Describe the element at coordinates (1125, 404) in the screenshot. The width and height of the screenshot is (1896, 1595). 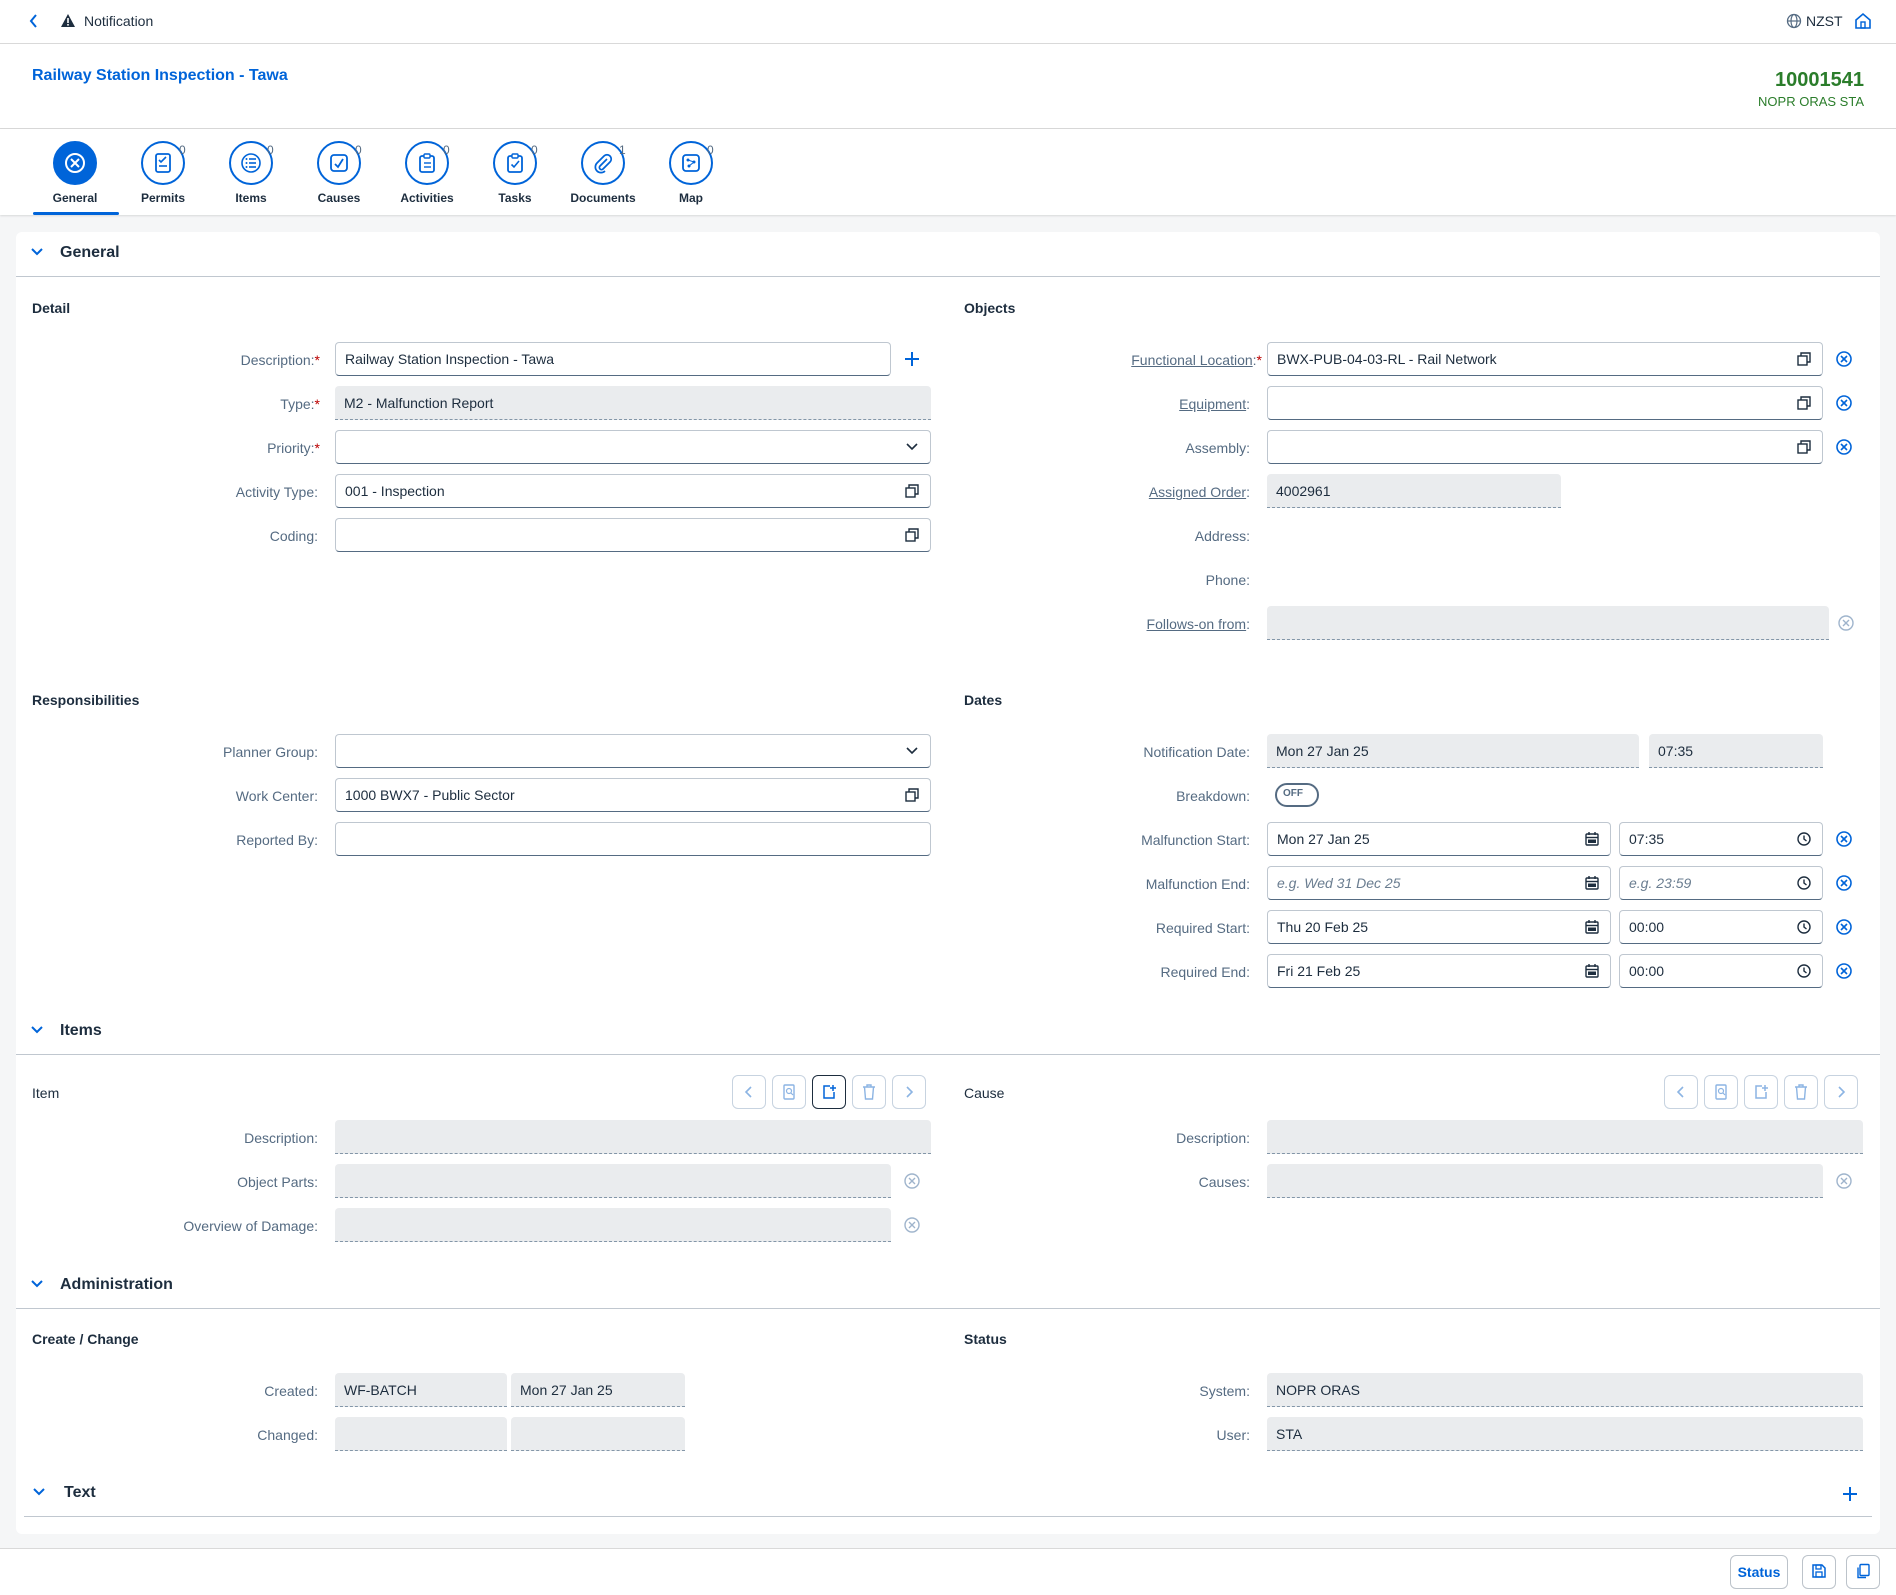
I see `equipment-label: Equipment:` at that location.